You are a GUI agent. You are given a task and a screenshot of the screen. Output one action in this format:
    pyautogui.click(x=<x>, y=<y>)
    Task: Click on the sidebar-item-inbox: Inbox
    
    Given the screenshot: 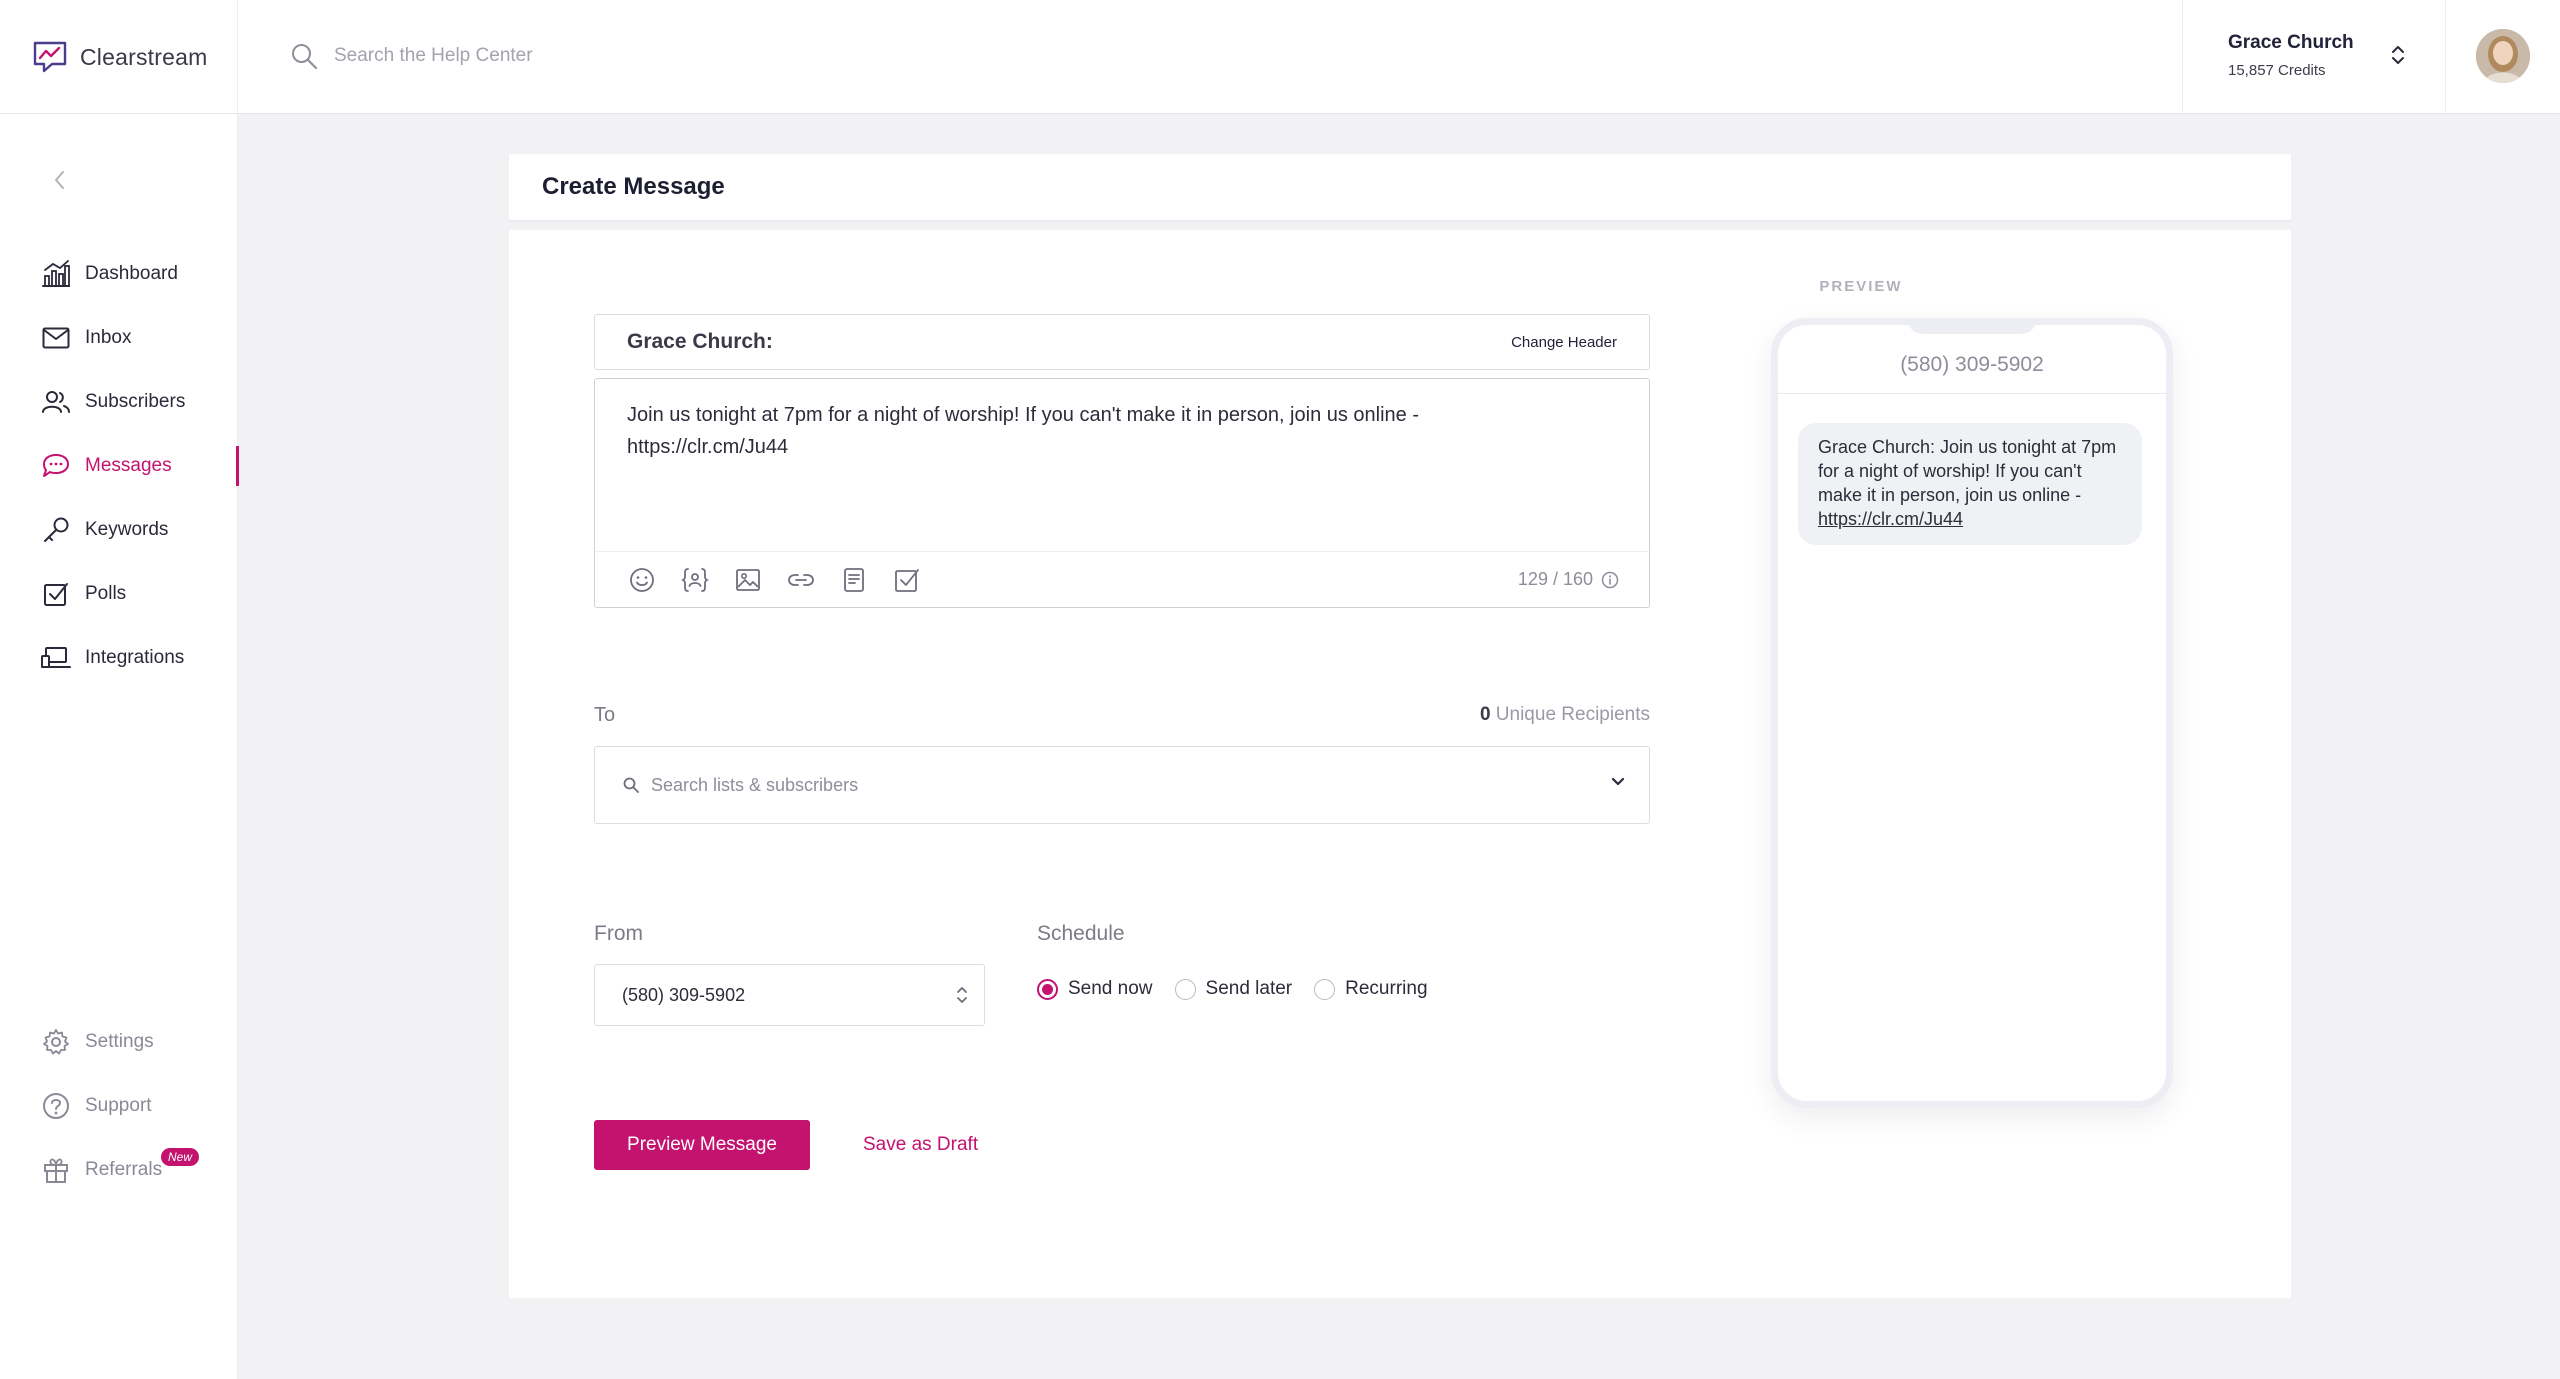 What is the action you would take?
    pyautogui.click(x=119, y=338)
    